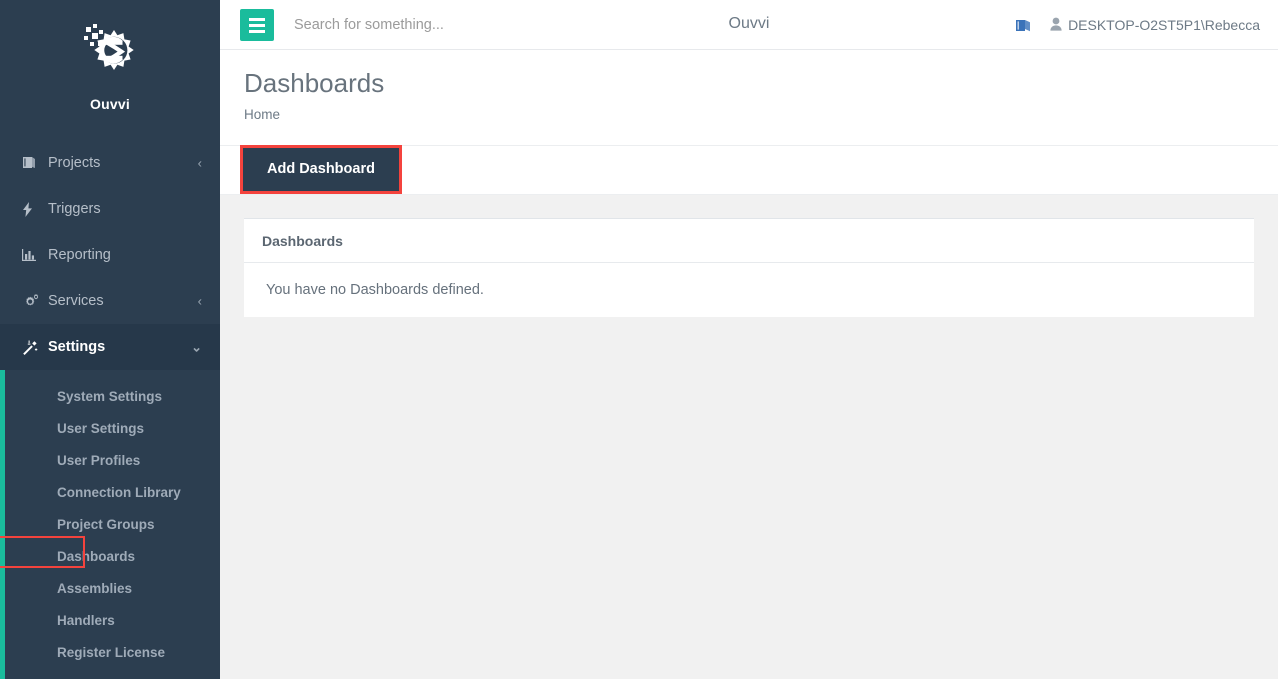 This screenshot has width=1278, height=679. I want to click on sidebar-item-label: Services, so click(76, 301).